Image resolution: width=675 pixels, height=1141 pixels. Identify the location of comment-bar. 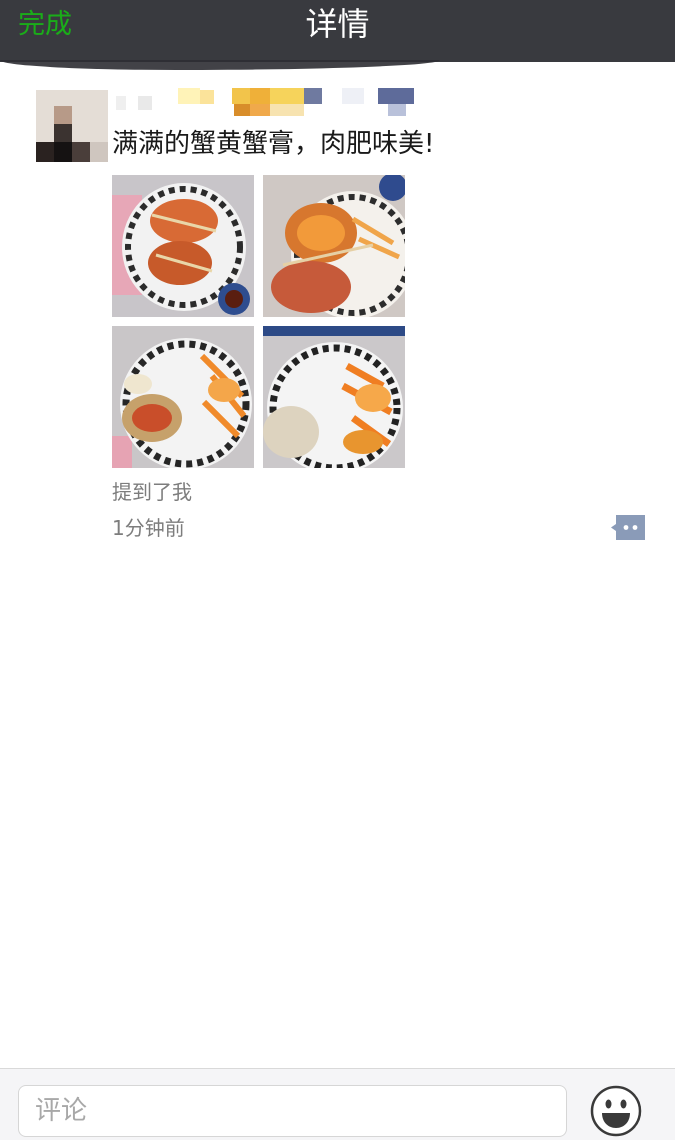
(337, 1104).